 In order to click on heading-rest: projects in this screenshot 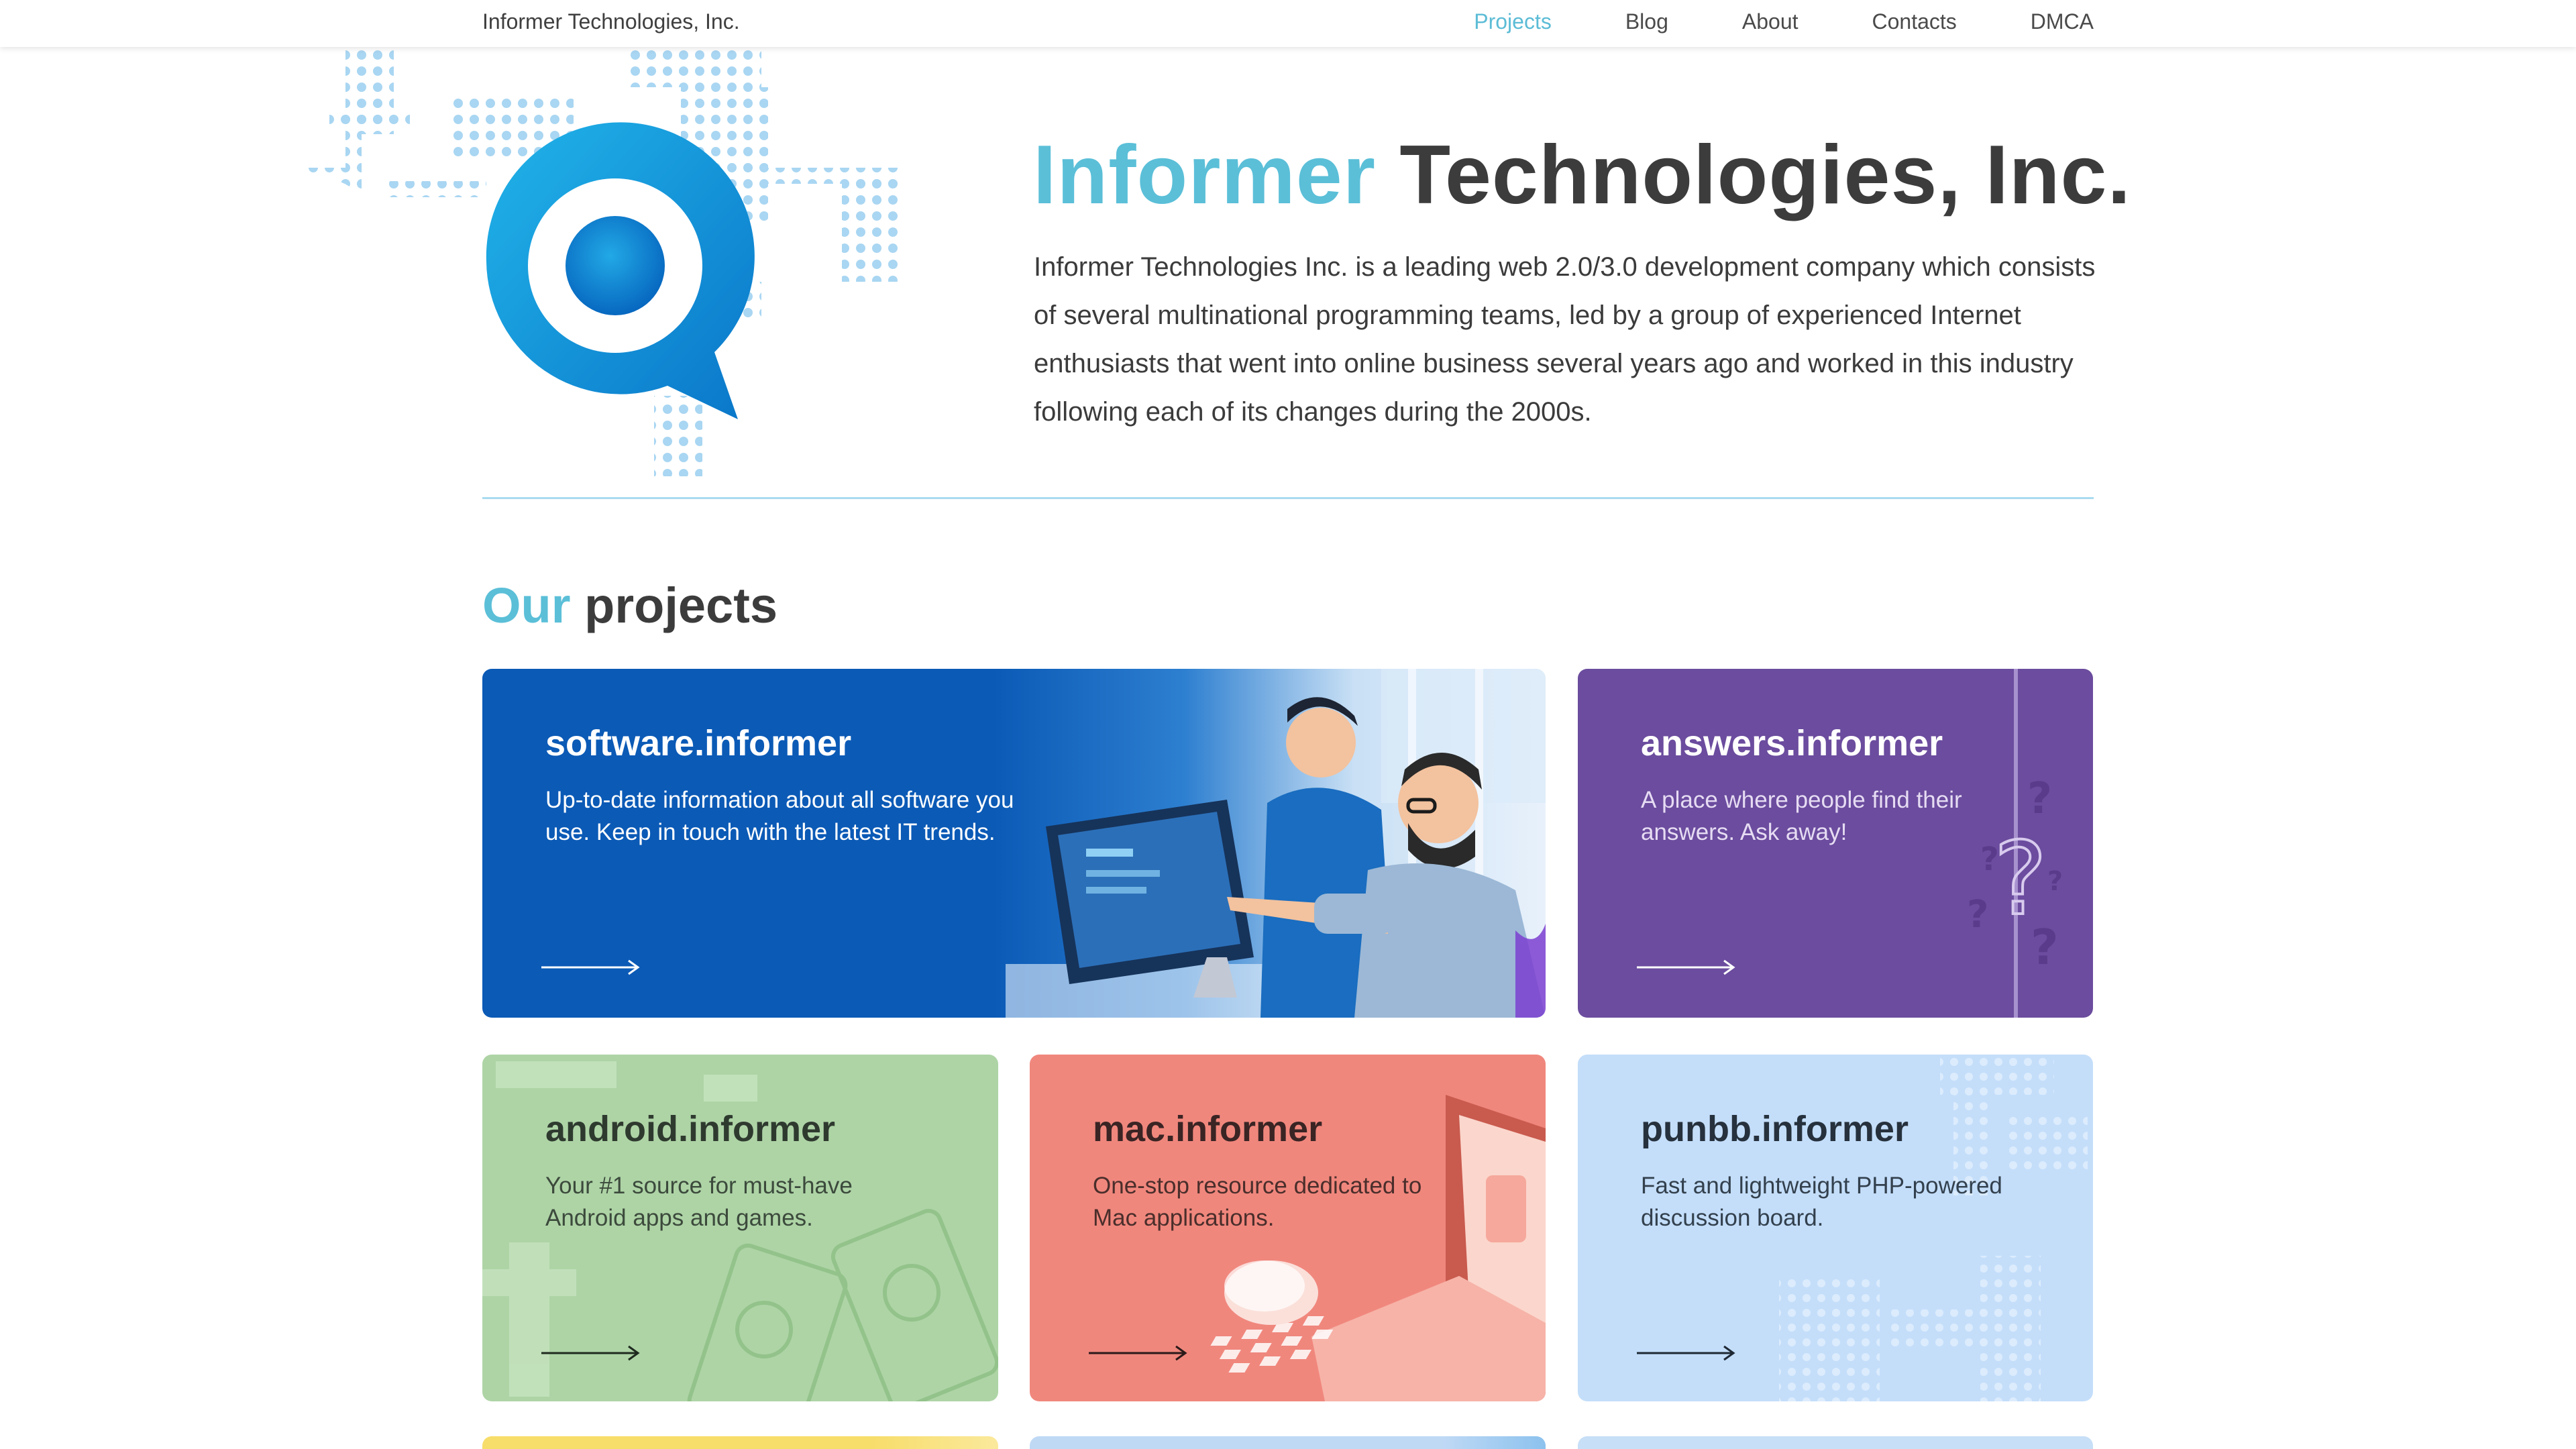, I will do `click(680, 605)`.